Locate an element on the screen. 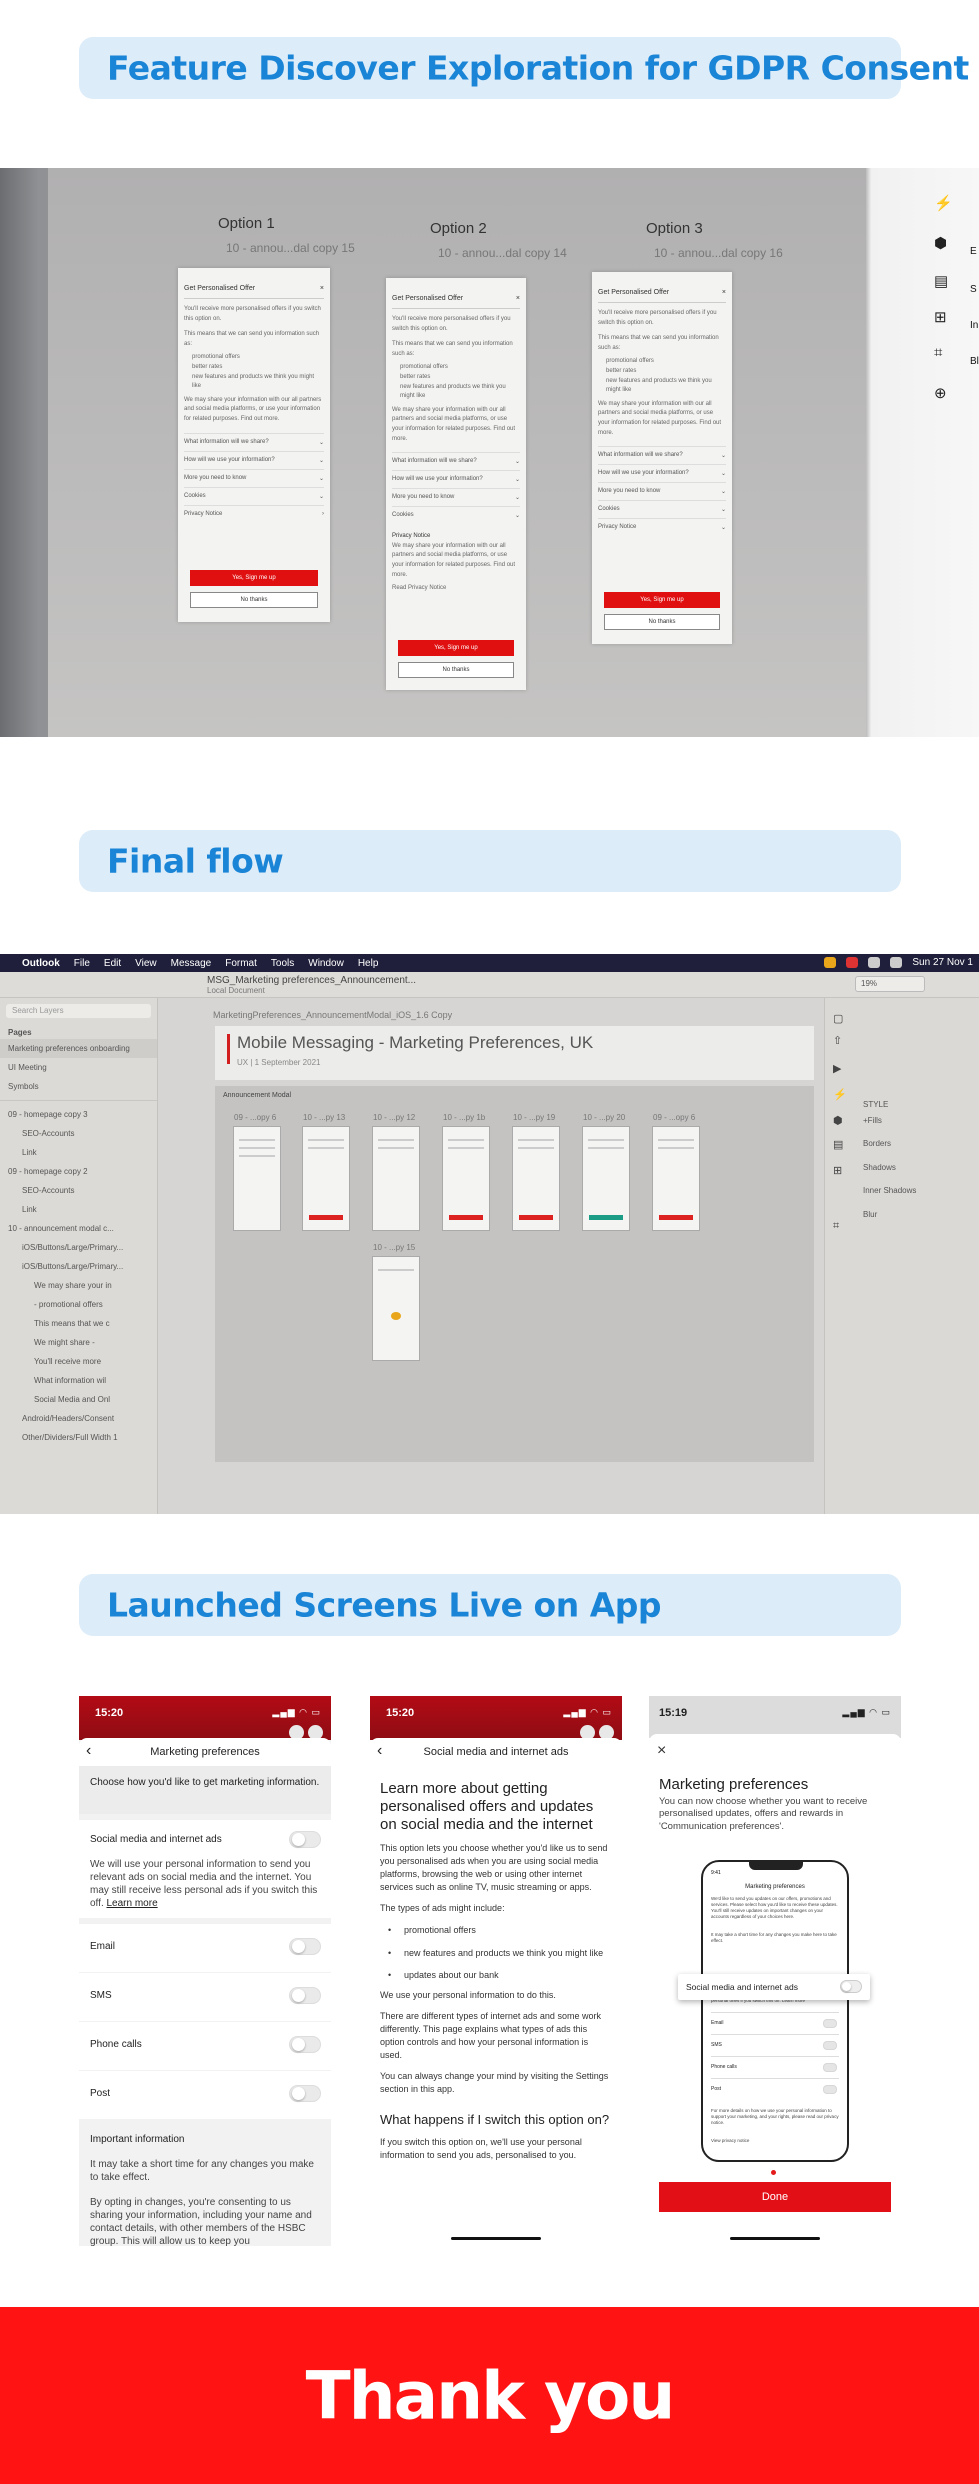  inspector-blur: Blur is located at coordinates (870, 1214).